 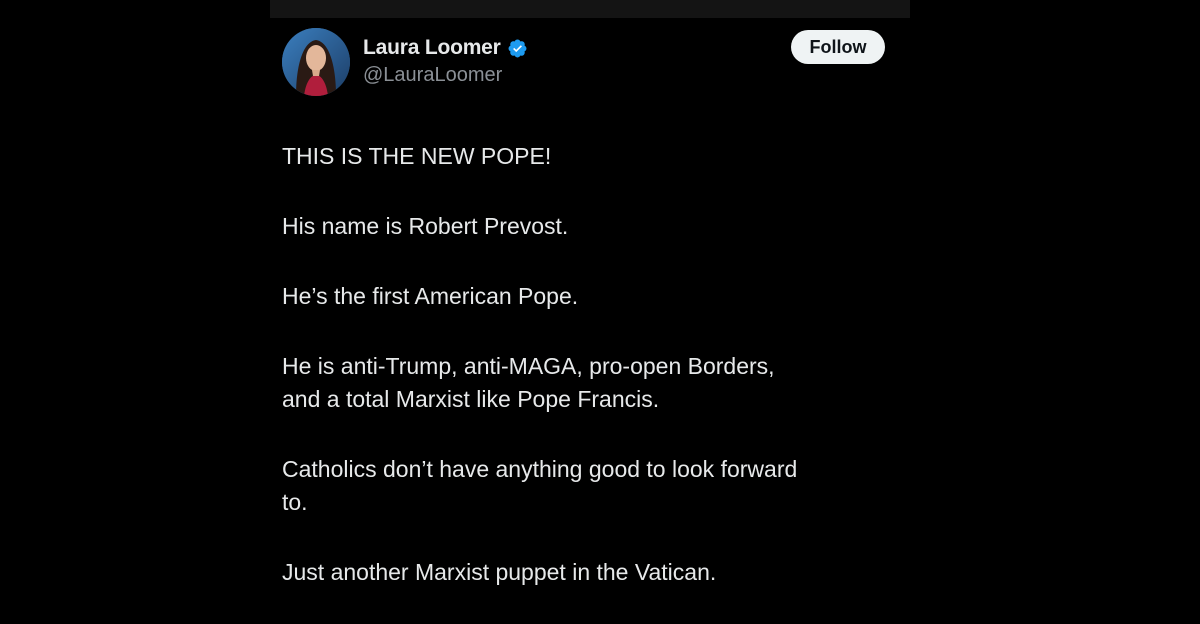 What do you see at coordinates (517, 48) in the screenshot?
I see `verified-badge-icon` at bounding box center [517, 48].